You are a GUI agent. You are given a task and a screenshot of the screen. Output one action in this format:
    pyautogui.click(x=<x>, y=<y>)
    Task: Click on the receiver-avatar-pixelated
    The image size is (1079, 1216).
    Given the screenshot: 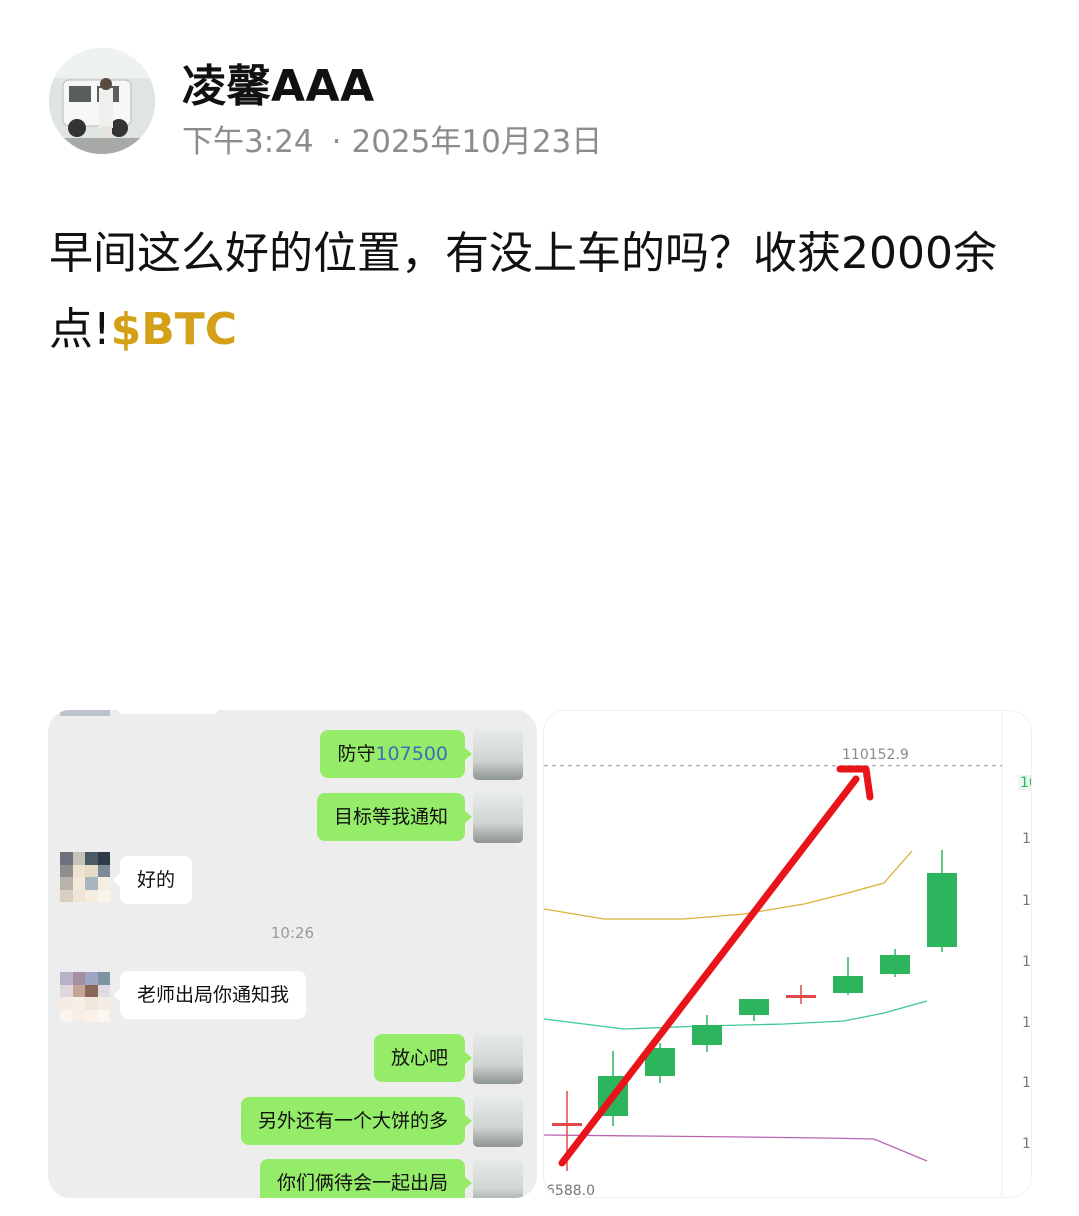 What is the action you would take?
    pyautogui.click(x=85, y=877)
    